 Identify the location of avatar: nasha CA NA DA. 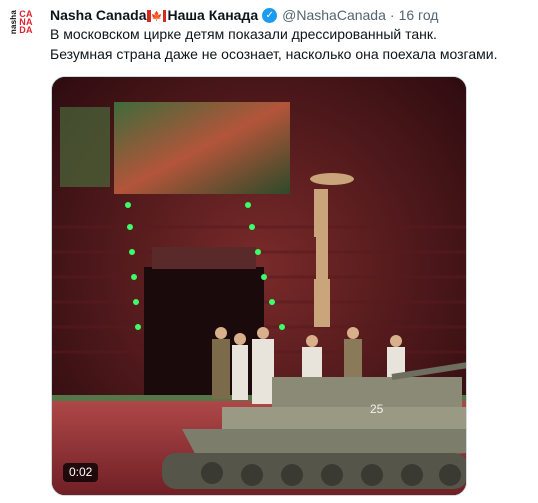
(21, 22).